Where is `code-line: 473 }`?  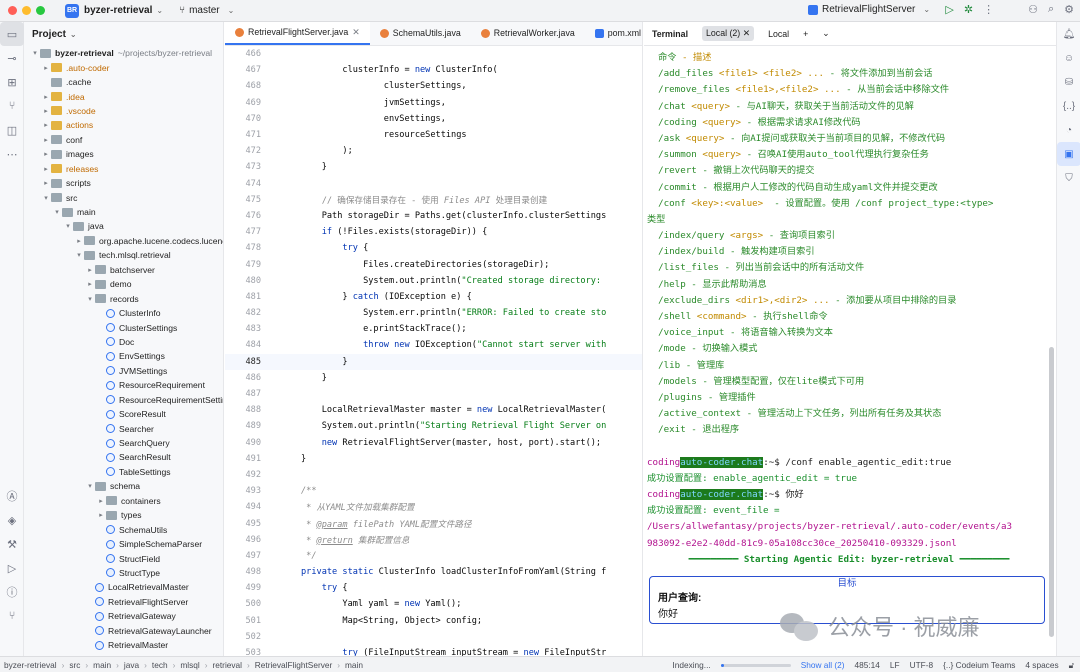
code-line: 473 } is located at coordinates (433, 167).